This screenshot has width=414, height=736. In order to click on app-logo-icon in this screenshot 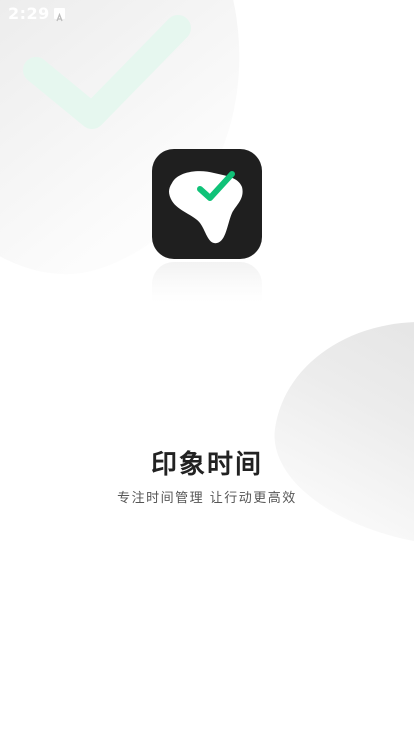, I will do `click(207, 204)`.